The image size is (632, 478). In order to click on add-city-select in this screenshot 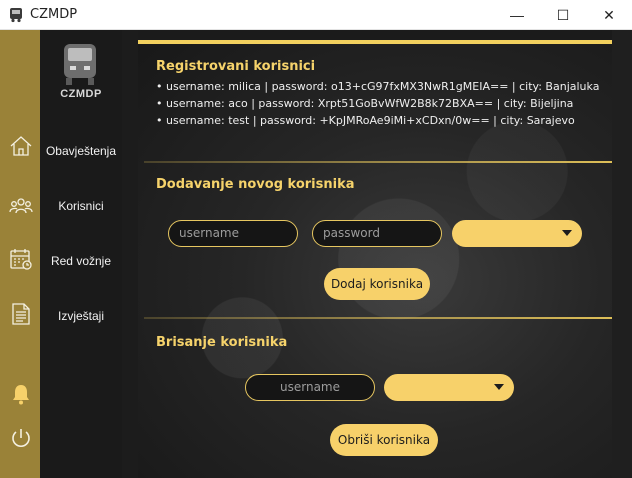, I will do `click(517, 233)`.